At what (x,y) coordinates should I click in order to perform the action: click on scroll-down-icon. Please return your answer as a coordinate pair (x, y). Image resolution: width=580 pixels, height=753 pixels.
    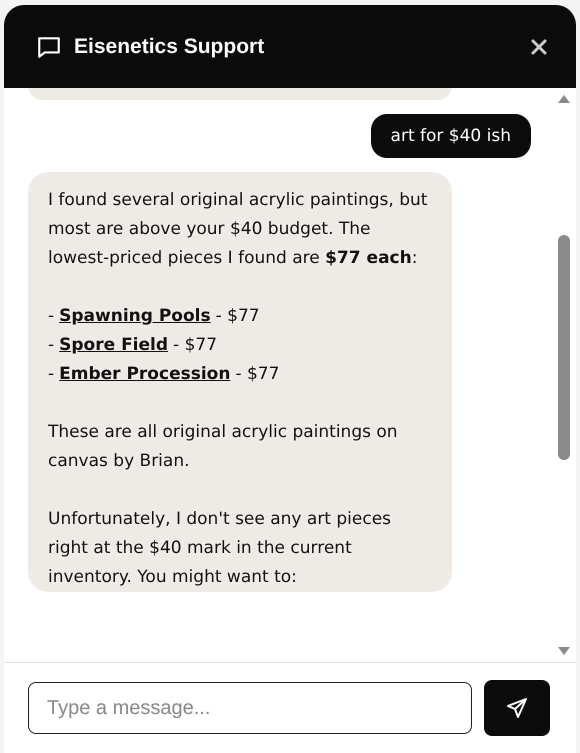
    Looking at the image, I should click on (564, 651).